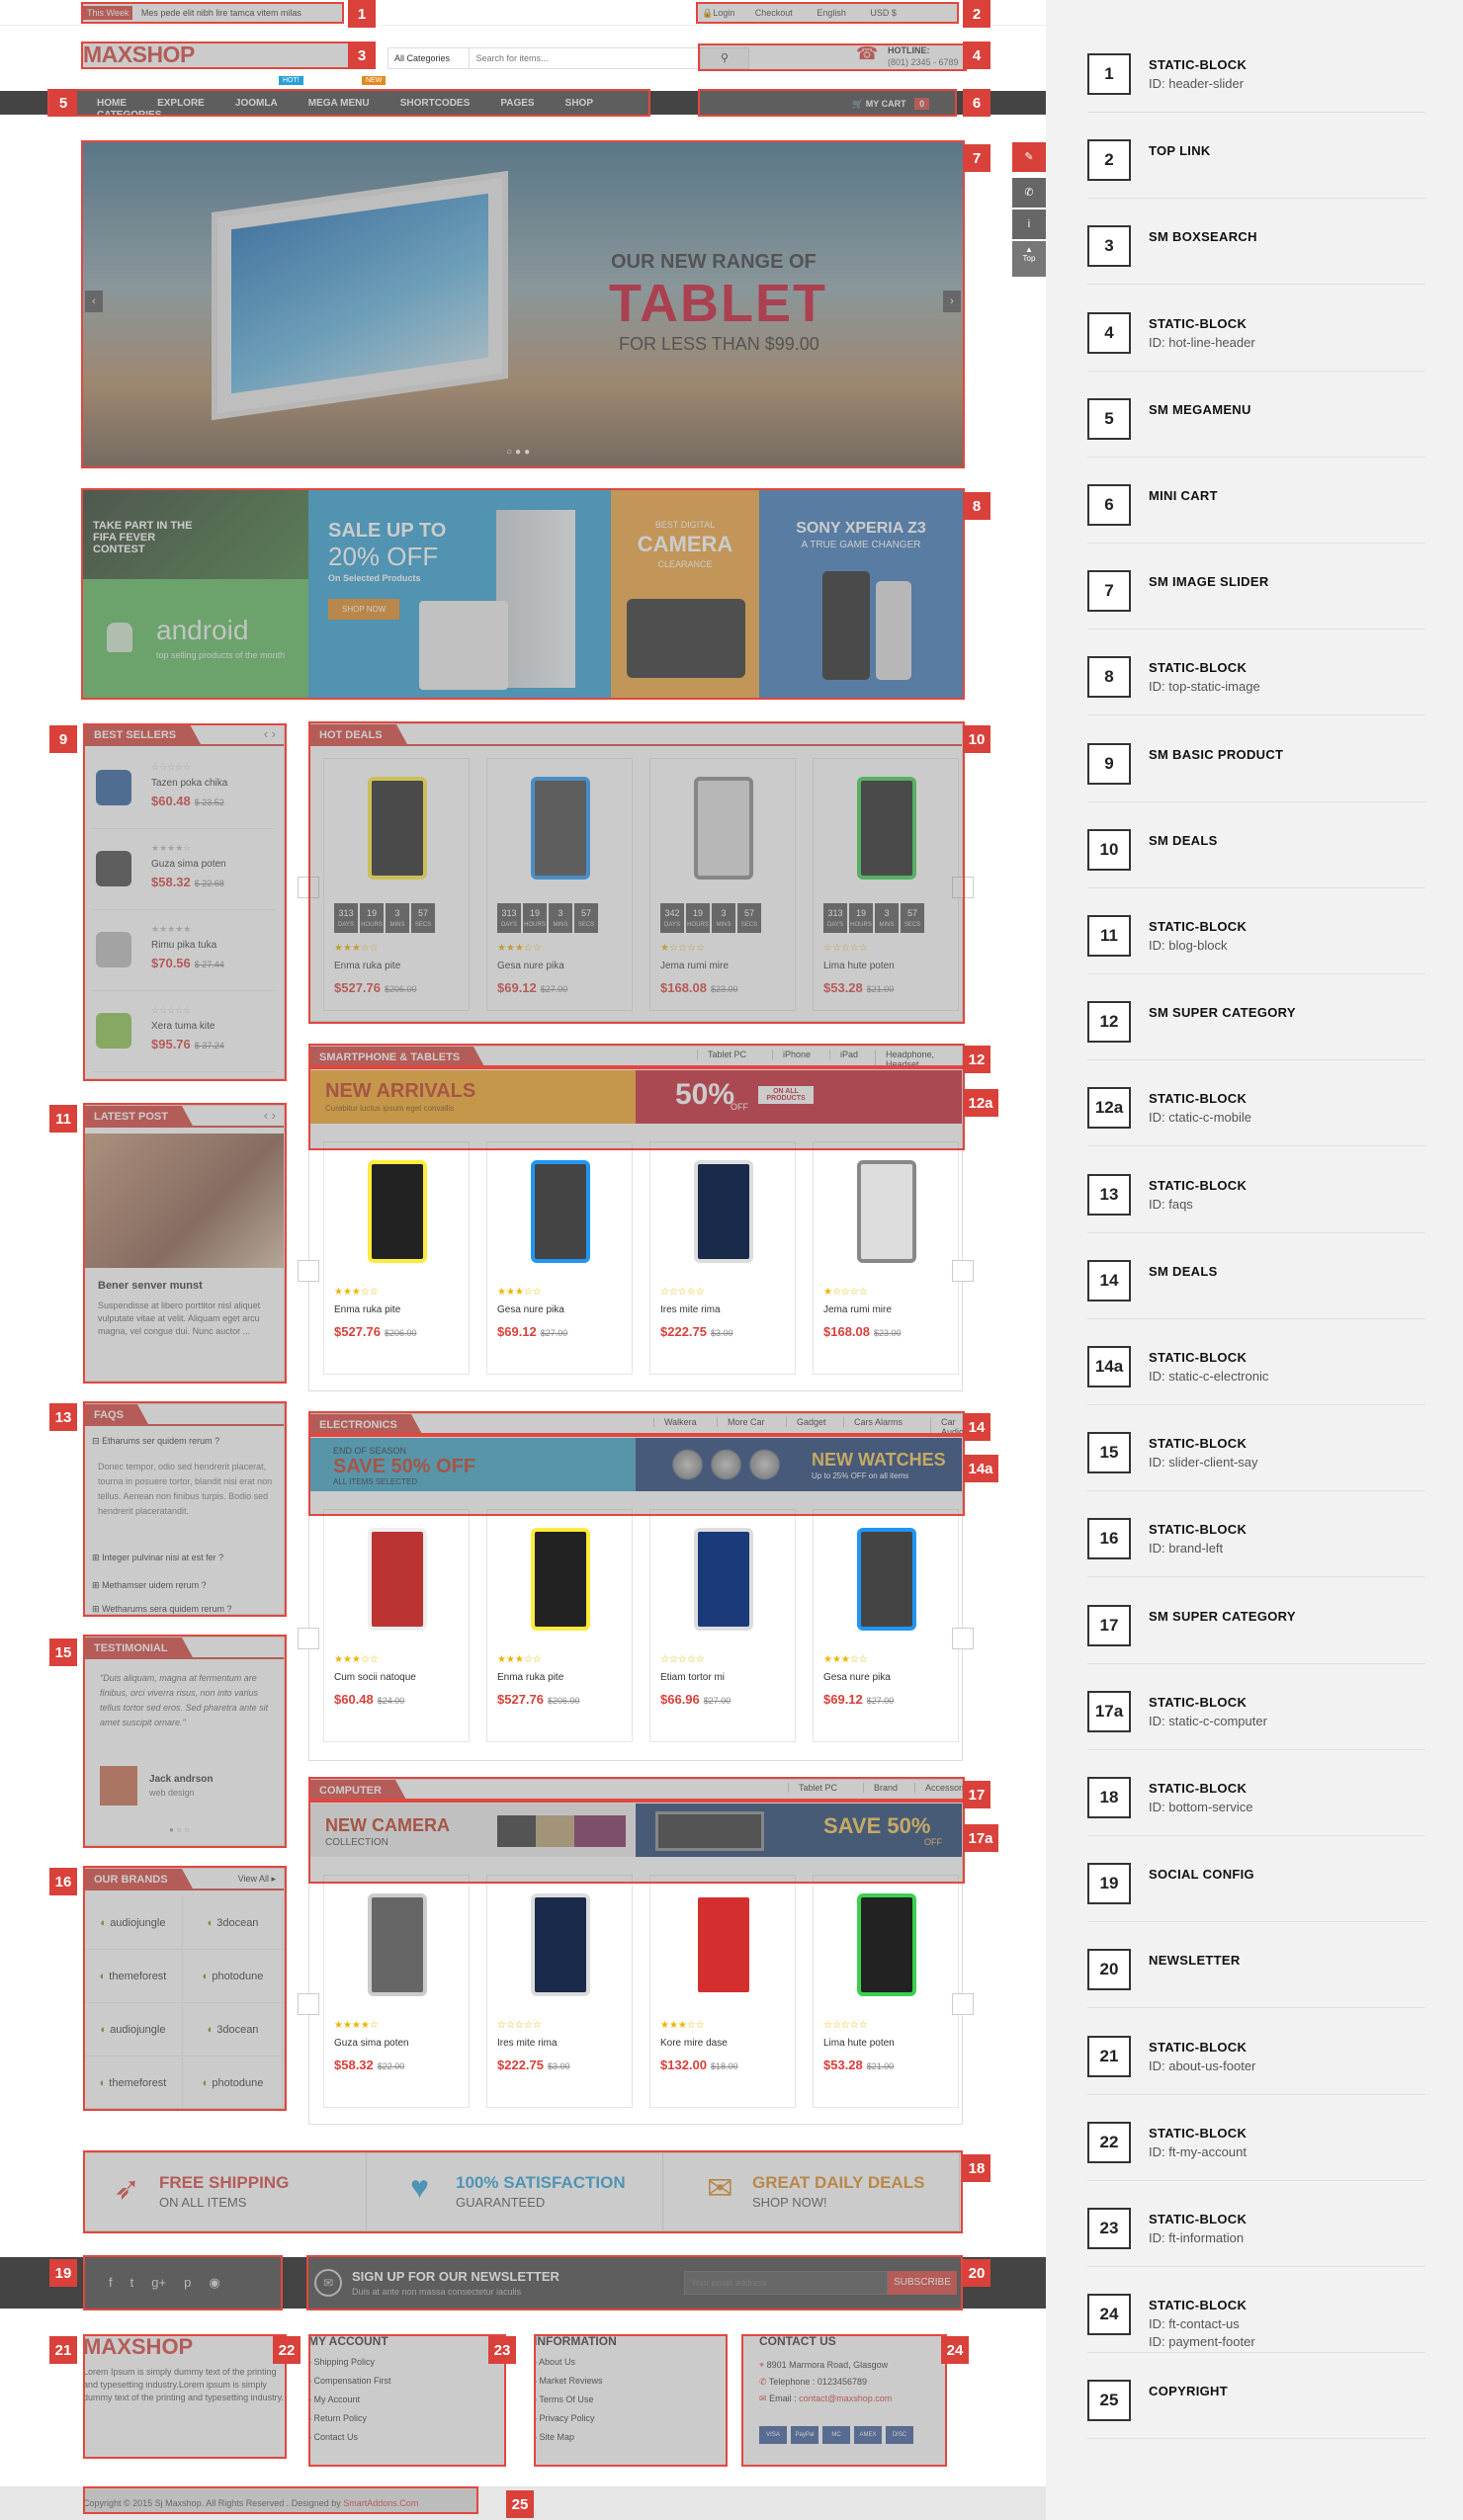  I want to click on search-category-select: All Categories, so click(429, 58).